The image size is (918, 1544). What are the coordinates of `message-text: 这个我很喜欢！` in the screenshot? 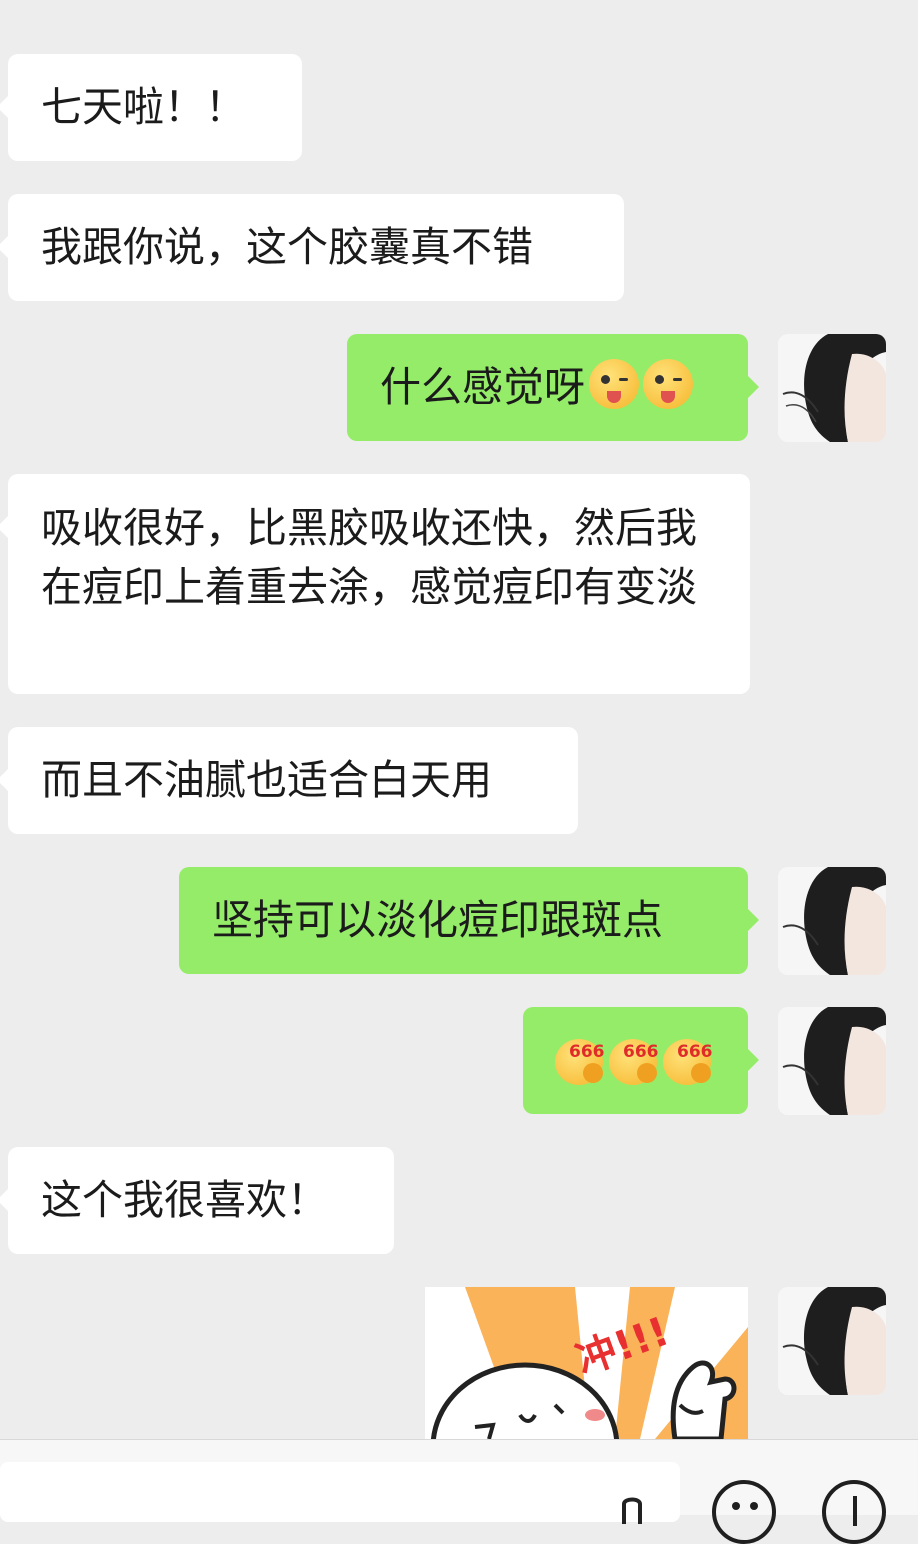 It's located at (184, 1200).